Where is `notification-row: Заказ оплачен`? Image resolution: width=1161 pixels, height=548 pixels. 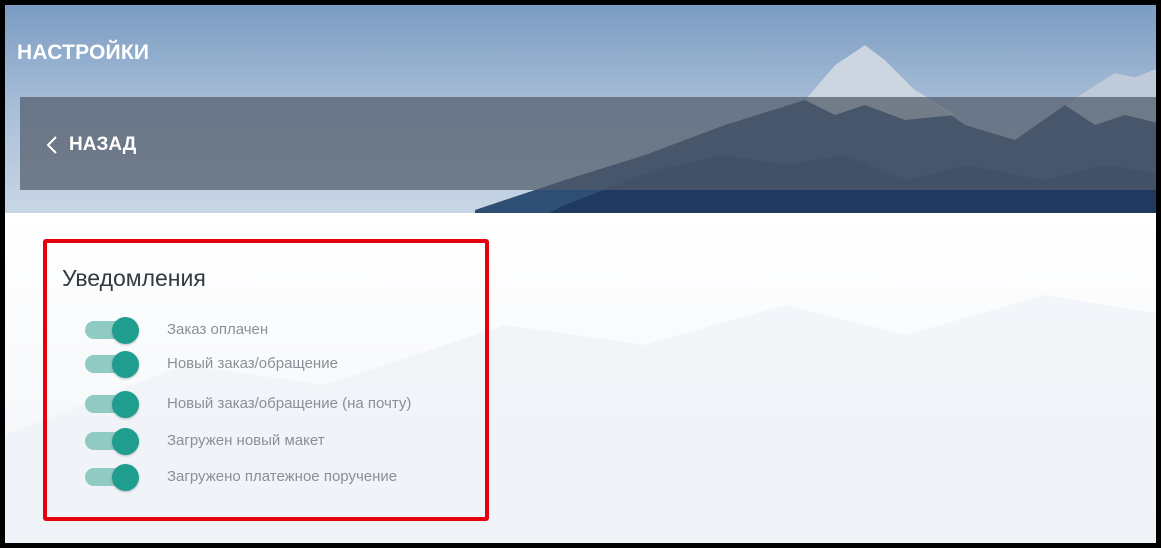 notification-row: Заказ оплачен is located at coordinates (176, 329).